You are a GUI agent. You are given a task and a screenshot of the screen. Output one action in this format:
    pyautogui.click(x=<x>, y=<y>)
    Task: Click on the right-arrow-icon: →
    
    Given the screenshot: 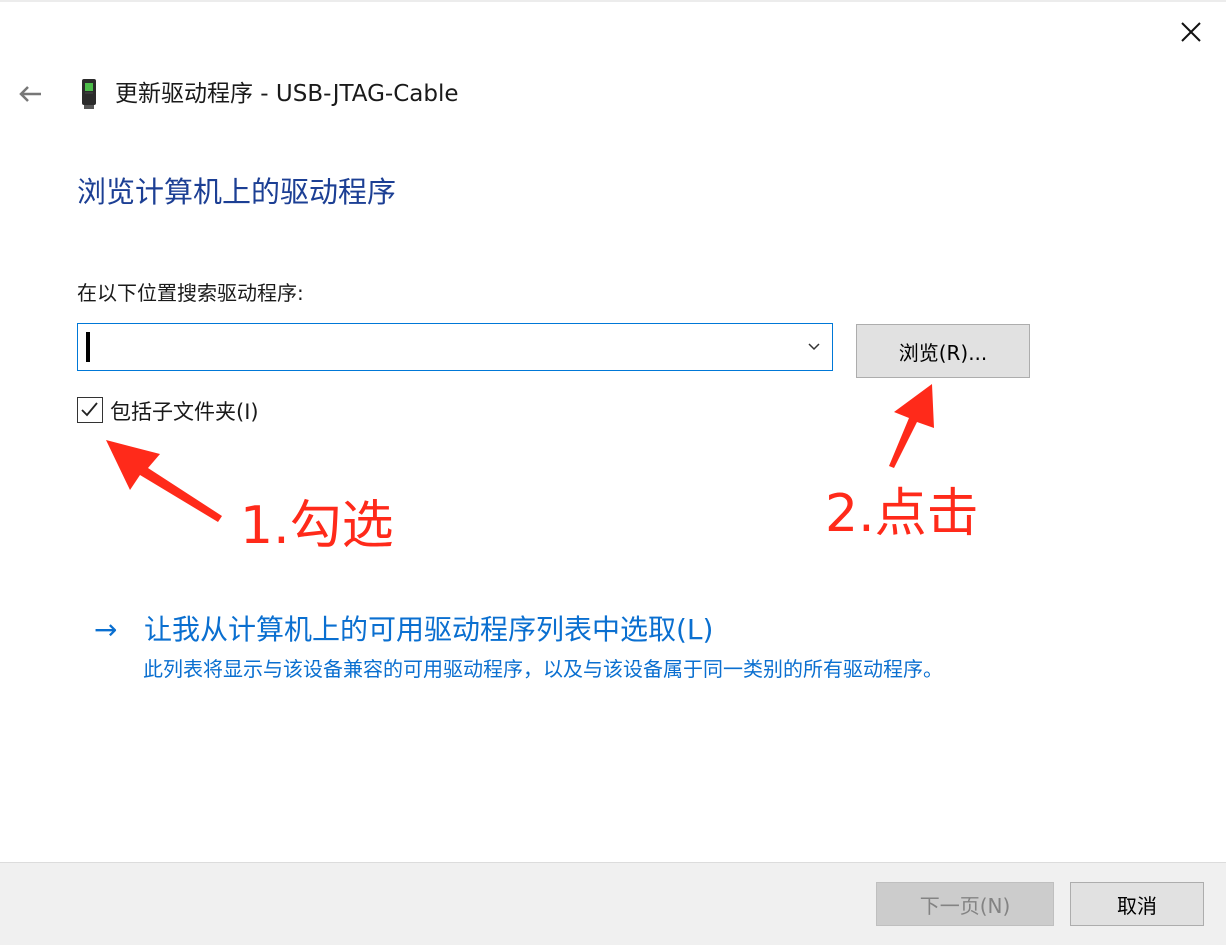 What is the action you would take?
    pyautogui.click(x=106, y=629)
    